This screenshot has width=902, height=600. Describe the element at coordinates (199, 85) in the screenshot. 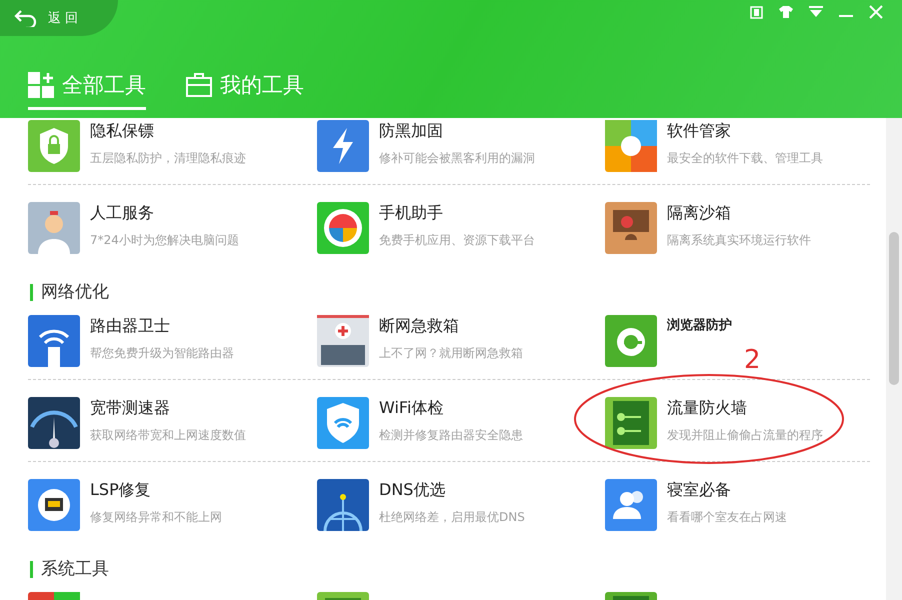

I see `toolbox-icon` at that location.